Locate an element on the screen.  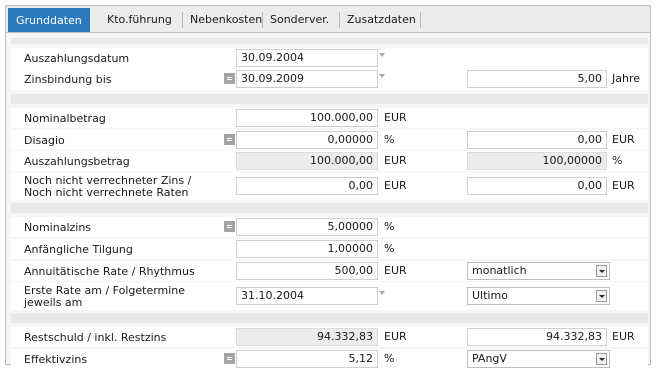
folgetermine-select: Ultimo is located at coordinates (538, 296).